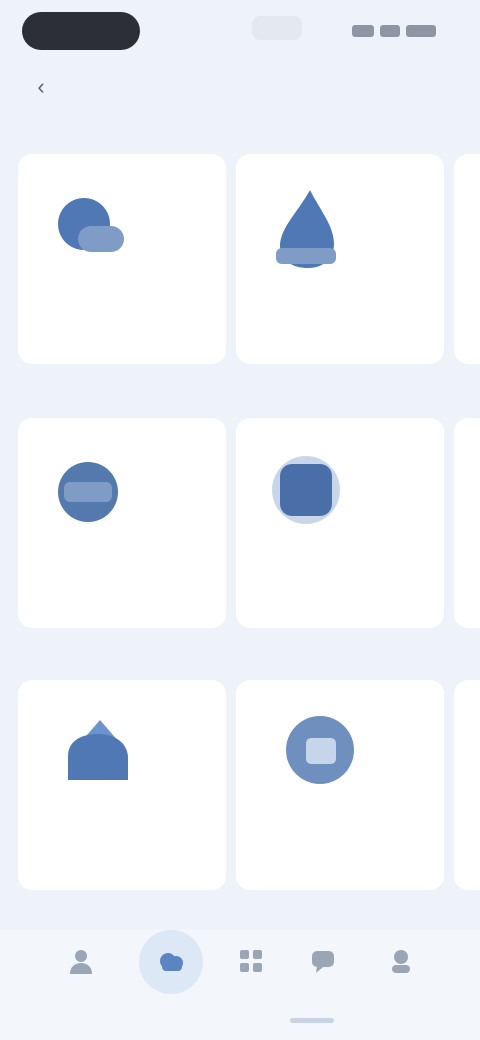  What do you see at coordinates (88, 752) in the screenshot?
I see `home-icon` at bounding box center [88, 752].